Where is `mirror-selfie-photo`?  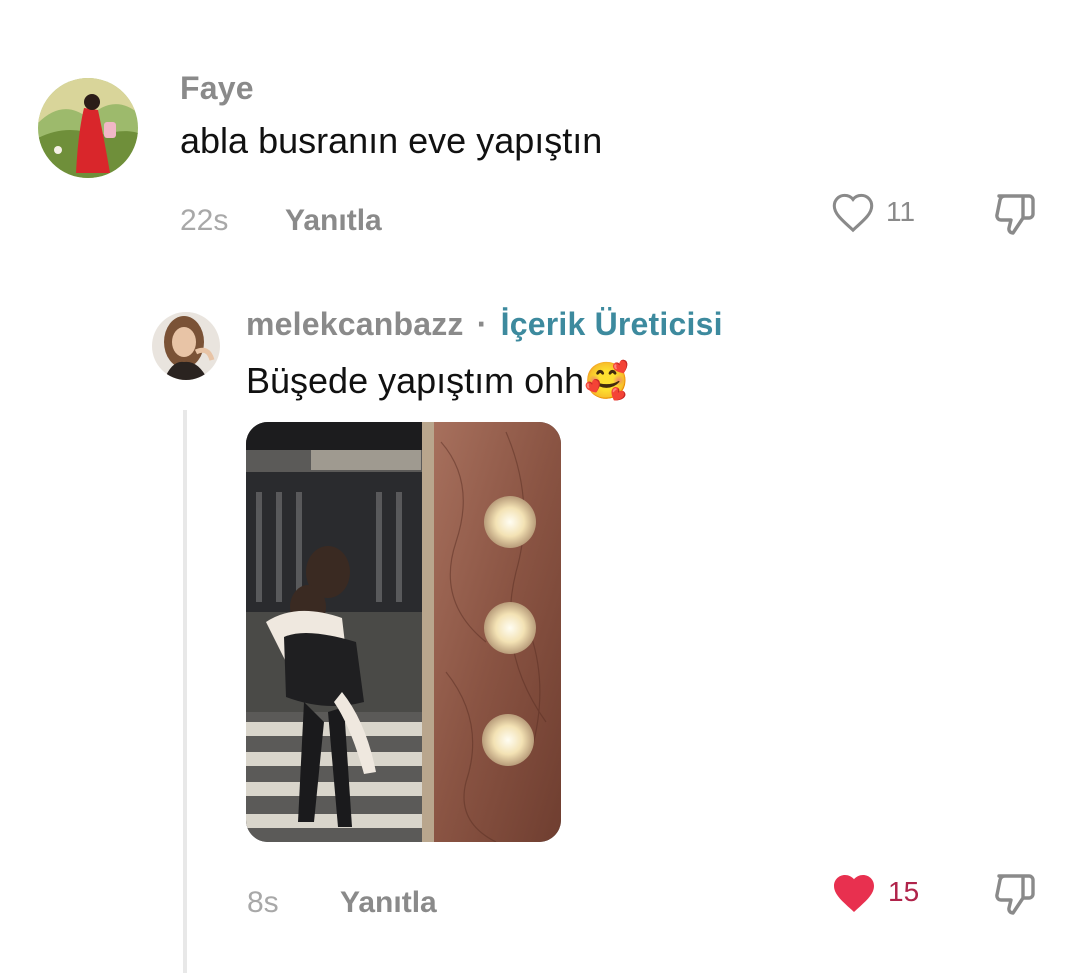 mirror-selfie-photo is located at coordinates (403, 632).